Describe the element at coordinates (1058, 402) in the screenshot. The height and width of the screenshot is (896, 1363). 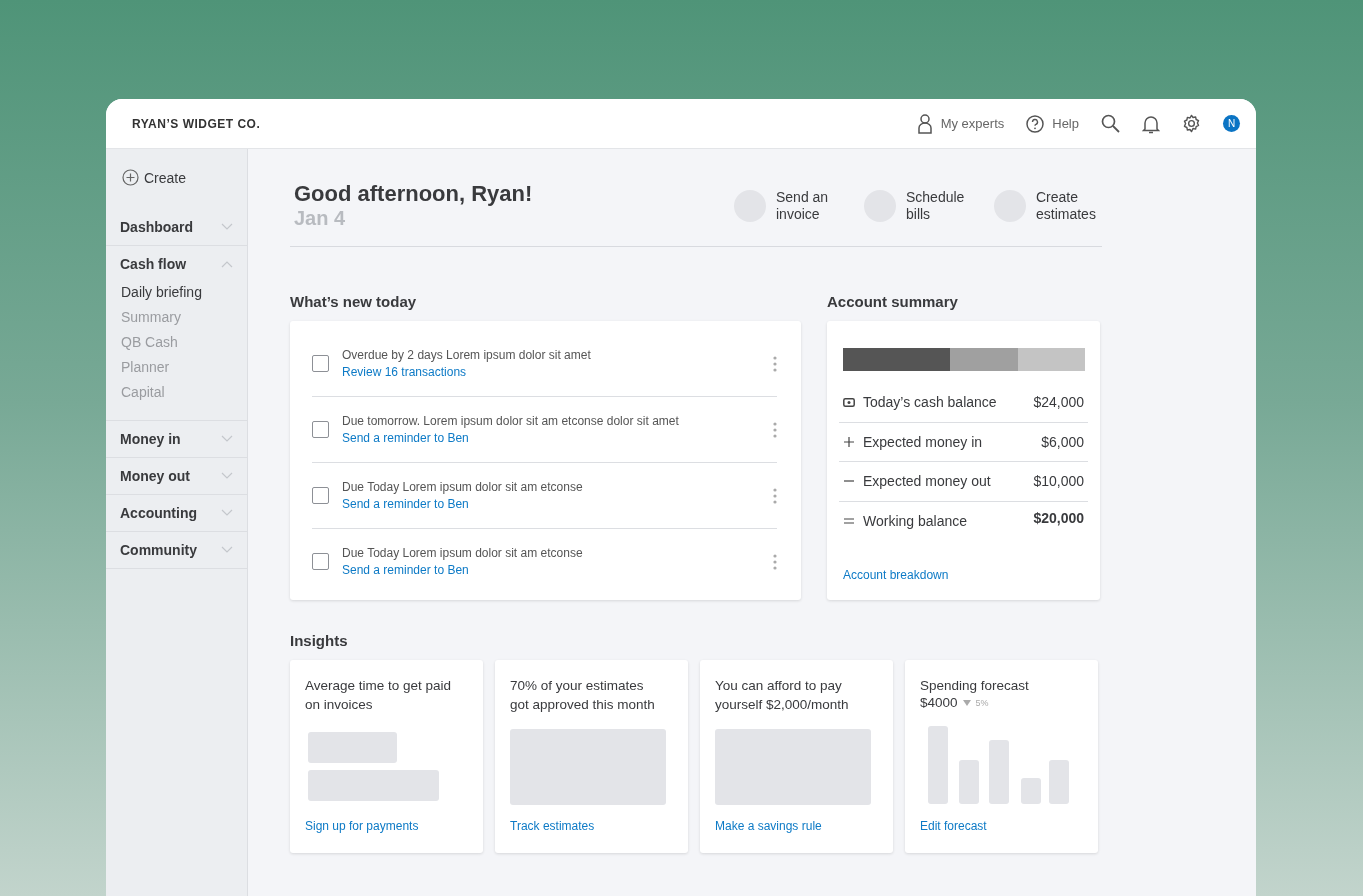
I see `summary-amount: $24,000` at that location.